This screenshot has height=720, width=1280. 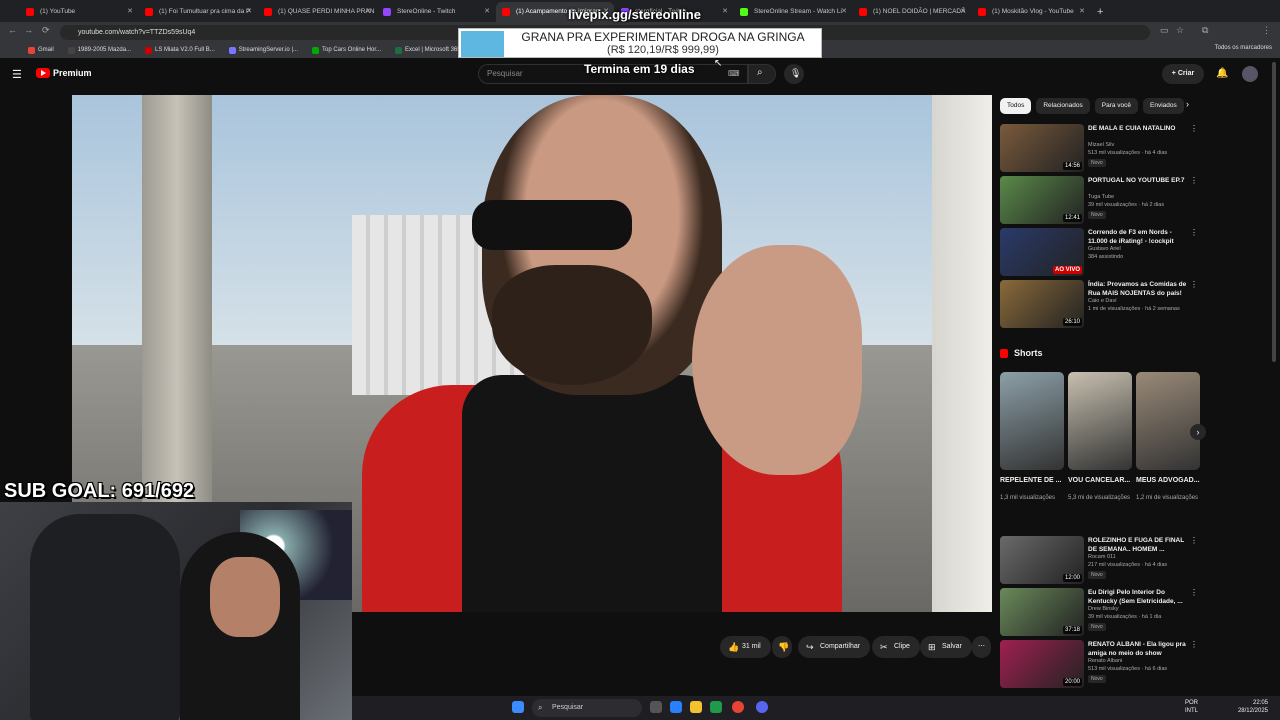 I want to click on voice-search-button: 🎙, so click(x=794, y=74).